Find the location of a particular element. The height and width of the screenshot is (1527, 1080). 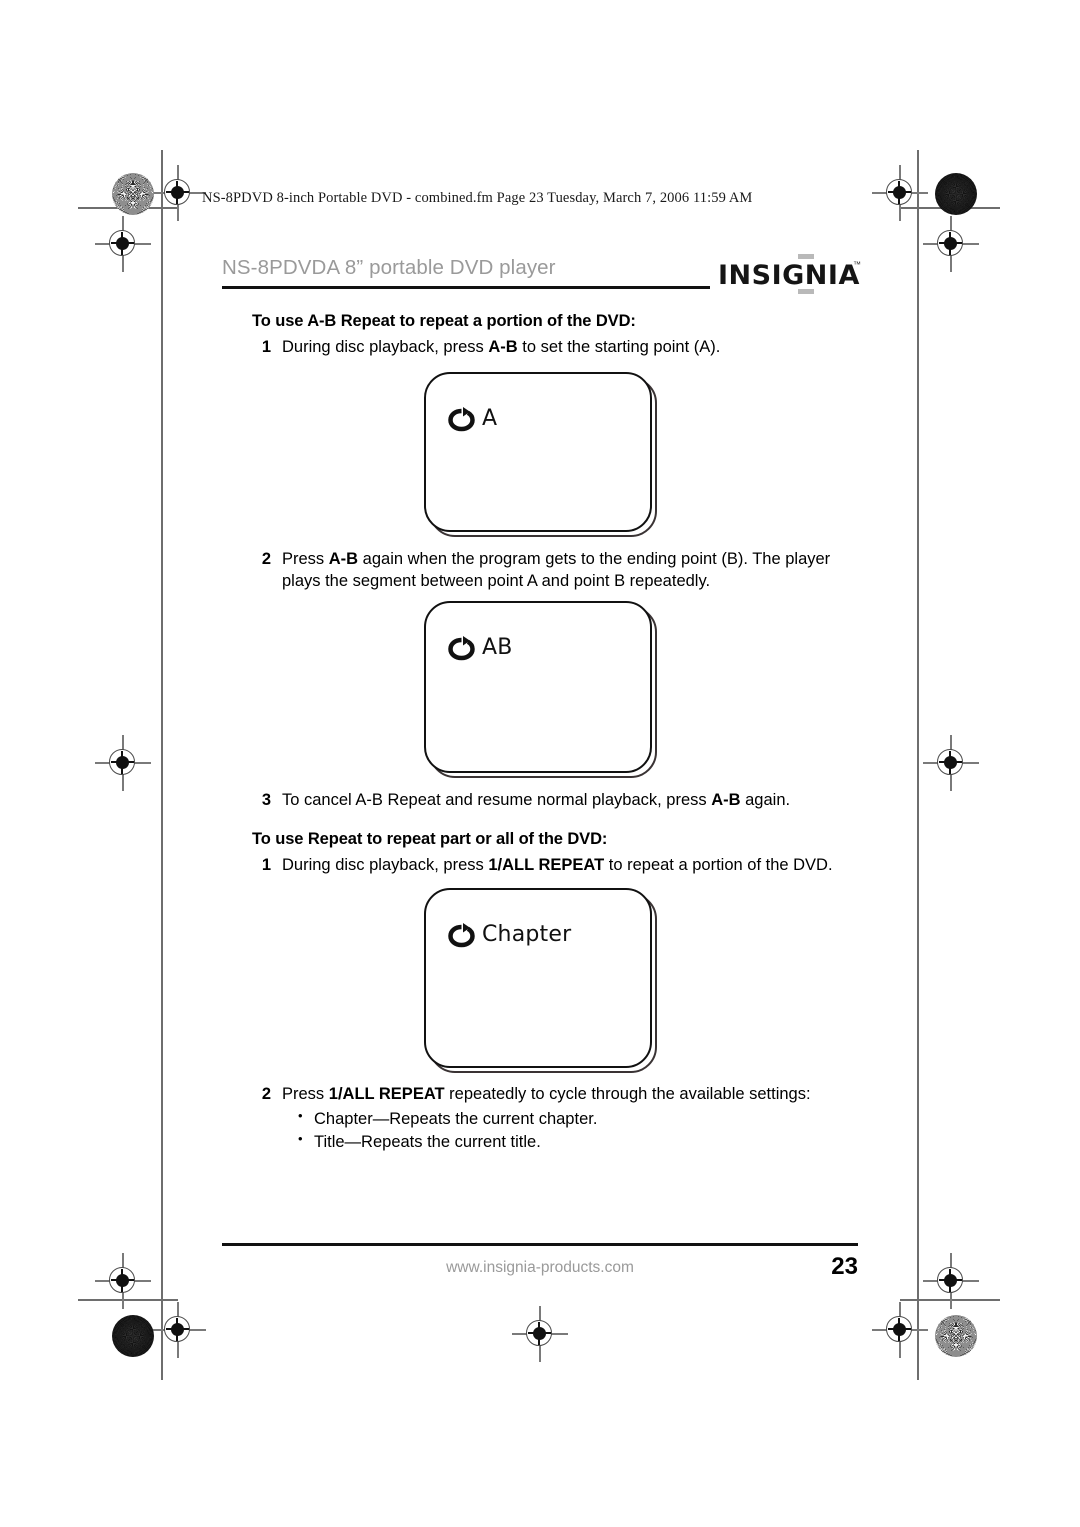

trim-line-top-right-horizontal is located at coordinates (950, 208).